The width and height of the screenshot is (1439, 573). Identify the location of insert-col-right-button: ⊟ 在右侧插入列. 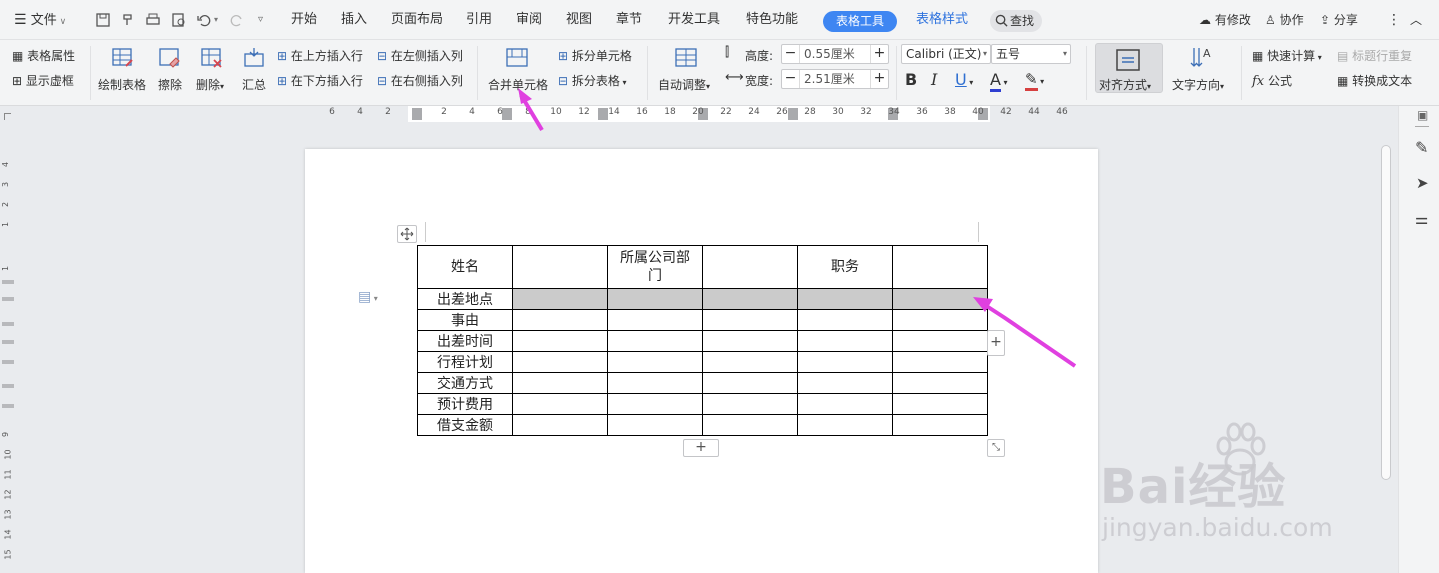
(420, 80).